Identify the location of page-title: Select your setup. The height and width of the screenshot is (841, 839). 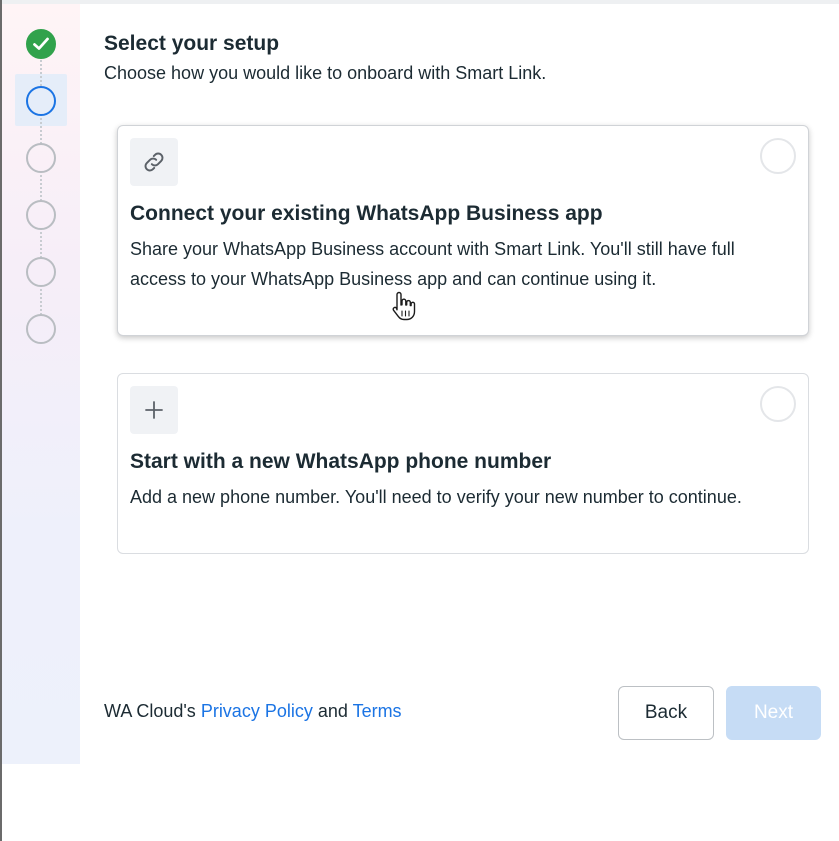
(192, 43).